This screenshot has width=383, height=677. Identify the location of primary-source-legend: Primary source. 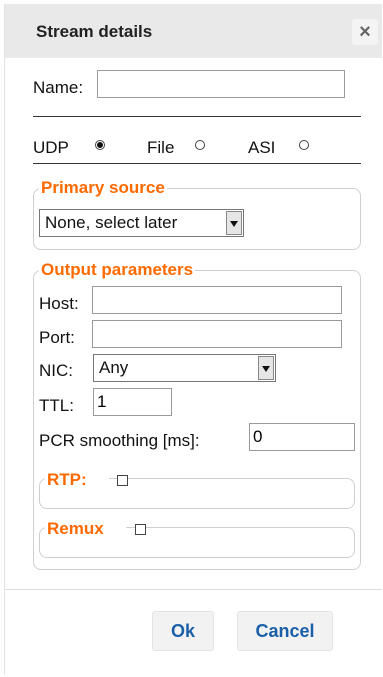
(103, 188).